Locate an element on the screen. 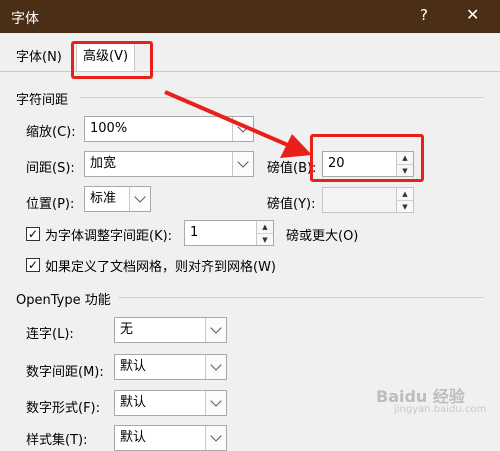 The width and height of the screenshot is (500, 451). help-icon: ? is located at coordinates (424, 15).